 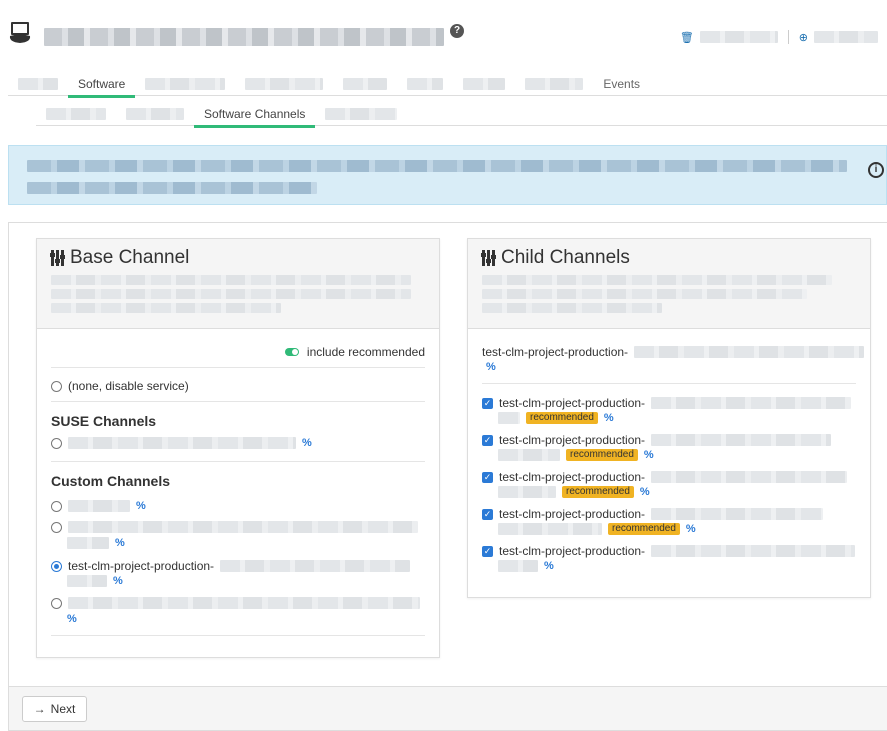 I want to click on tab-states, so click(x=484, y=84).